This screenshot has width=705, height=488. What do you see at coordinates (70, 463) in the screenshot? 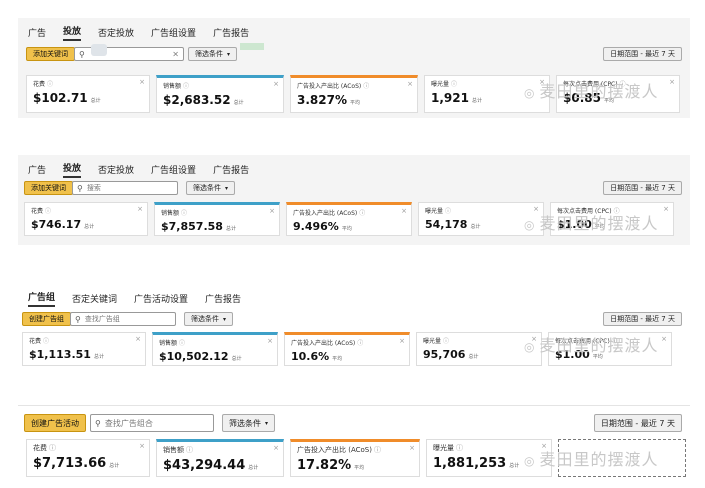
I see `metric-value: $7,713.66` at bounding box center [70, 463].